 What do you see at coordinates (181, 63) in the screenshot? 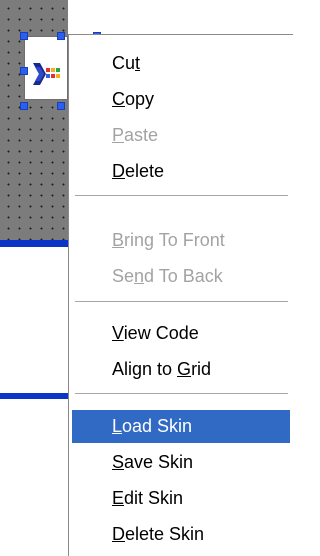
I see `menu-item-cut: Cut` at bounding box center [181, 63].